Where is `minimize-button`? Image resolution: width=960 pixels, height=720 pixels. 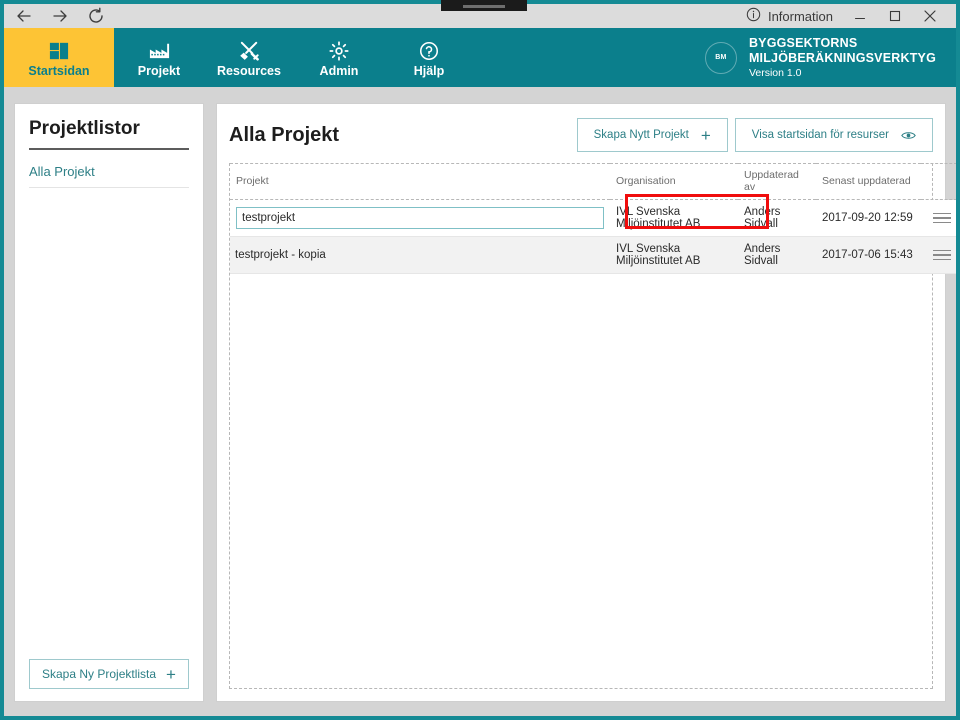 minimize-button is located at coordinates (860, 16).